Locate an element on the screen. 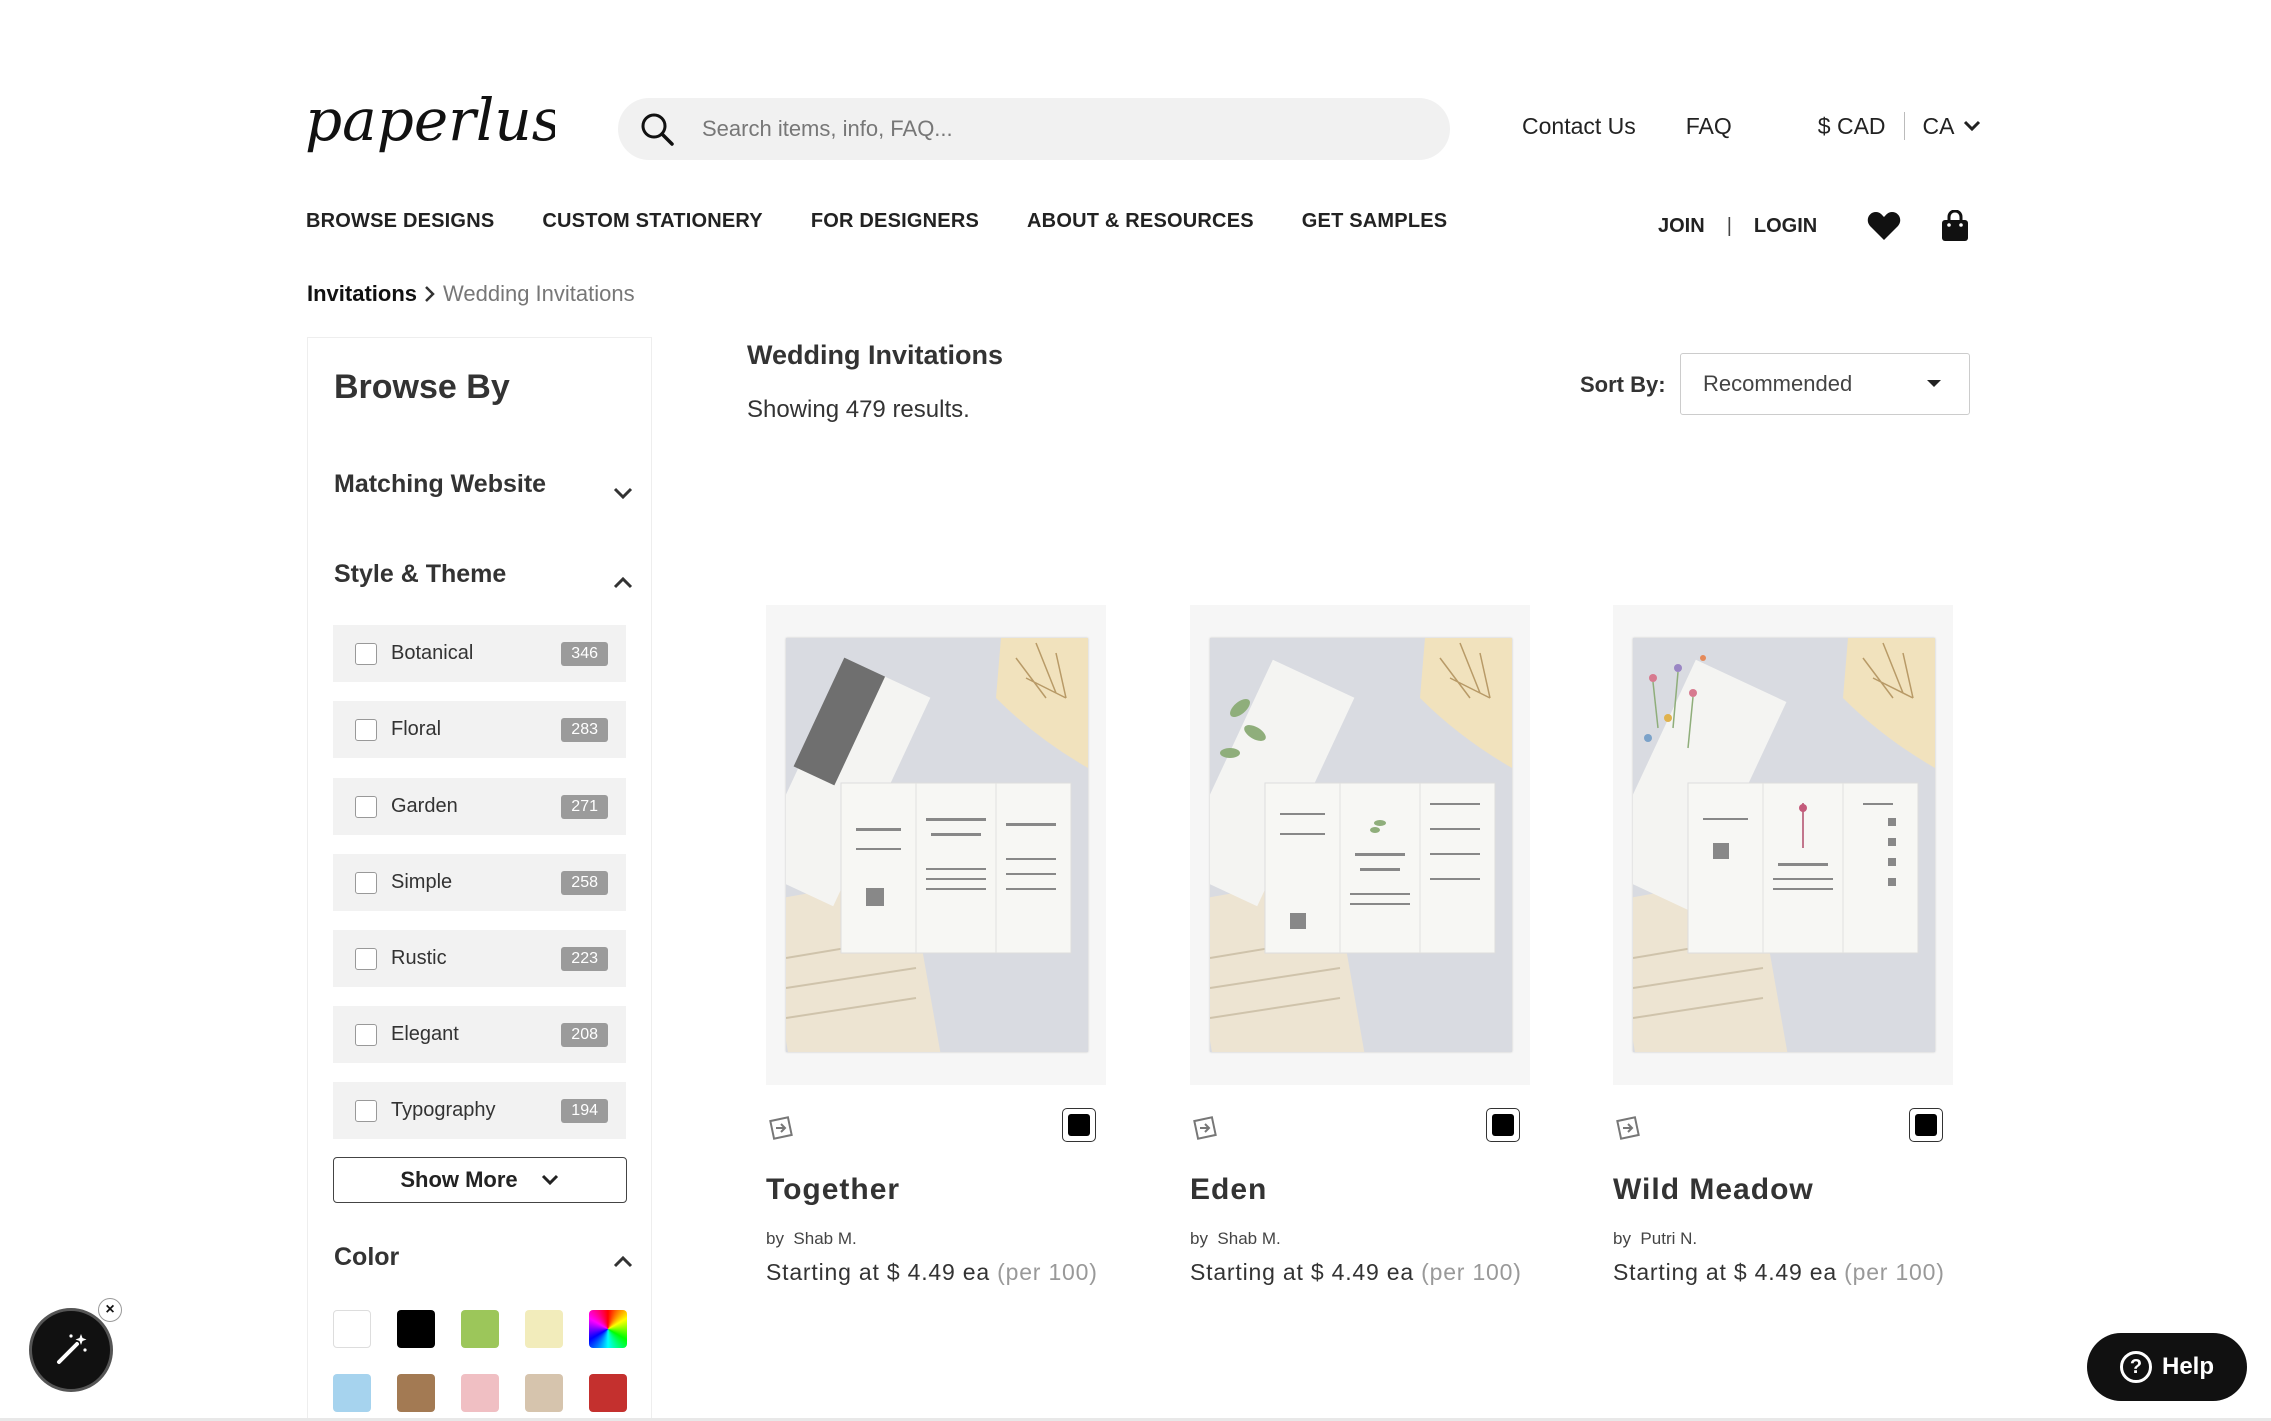 This screenshot has width=2271, height=1421. filter-option-garden: Garden 271 is located at coordinates (479, 806).